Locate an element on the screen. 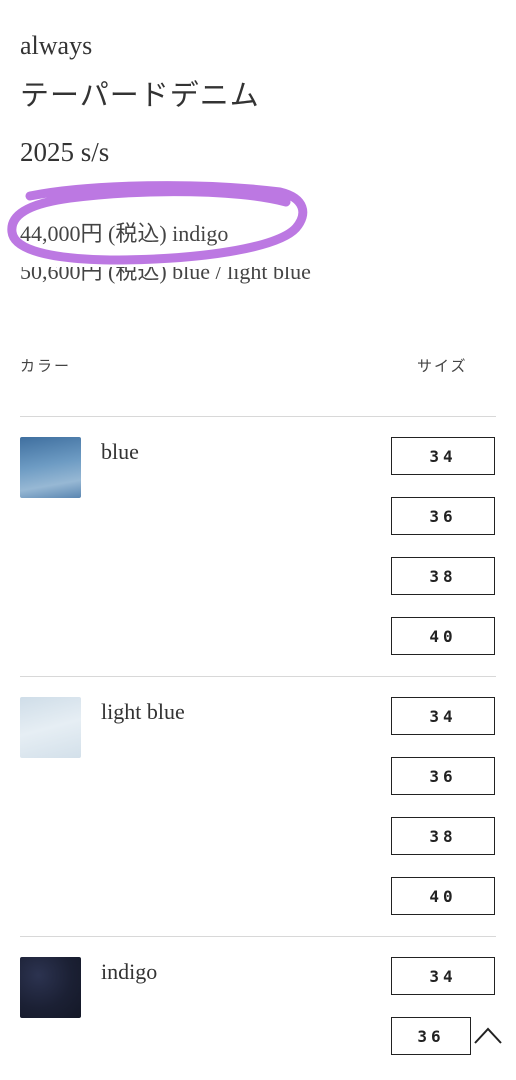  brand-name: always is located at coordinates (56, 45).